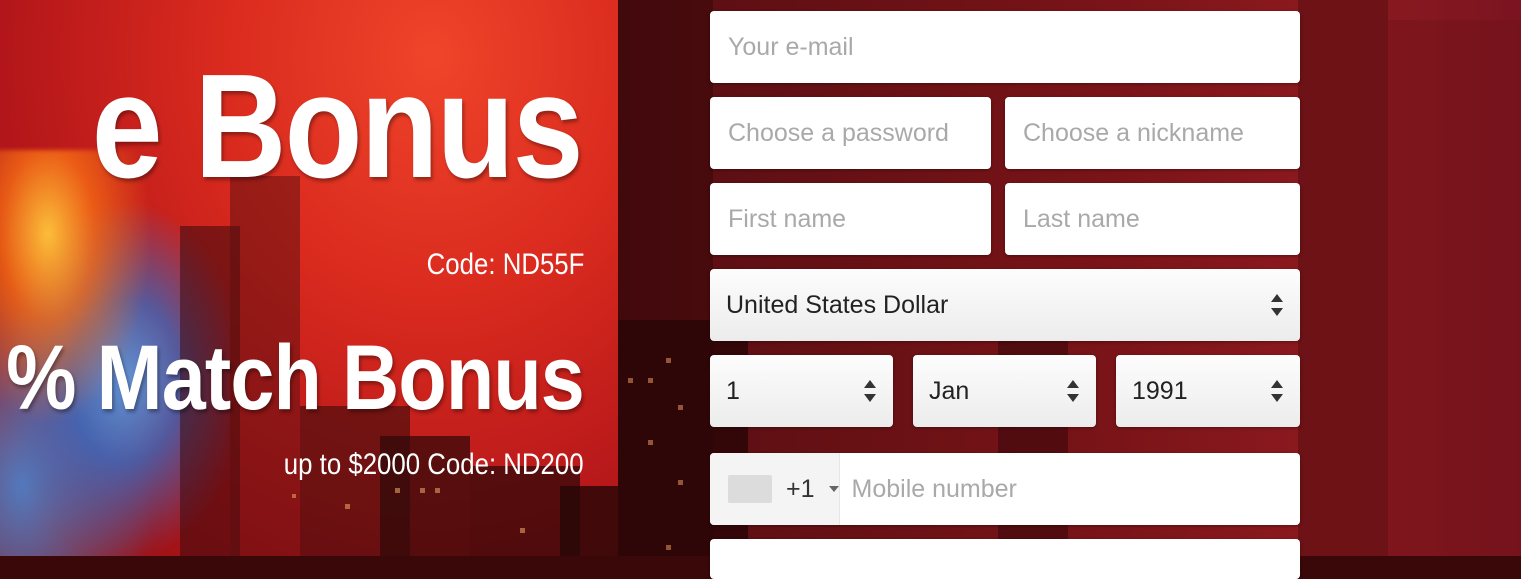 The height and width of the screenshot is (579, 1521). What do you see at coordinates (1208, 391) in the screenshot?
I see `birth-year-select: 1991` at bounding box center [1208, 391].